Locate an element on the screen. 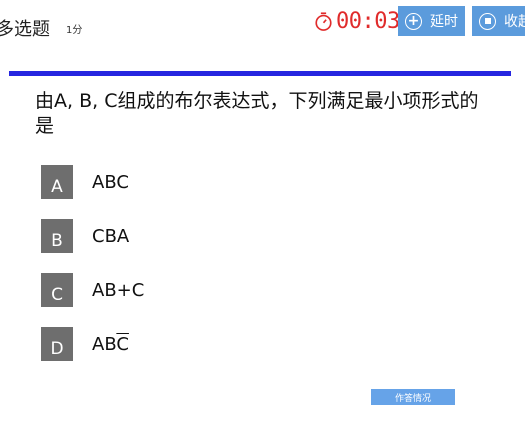  question-type-label: 多选题 is located at coordinates (25, 29).